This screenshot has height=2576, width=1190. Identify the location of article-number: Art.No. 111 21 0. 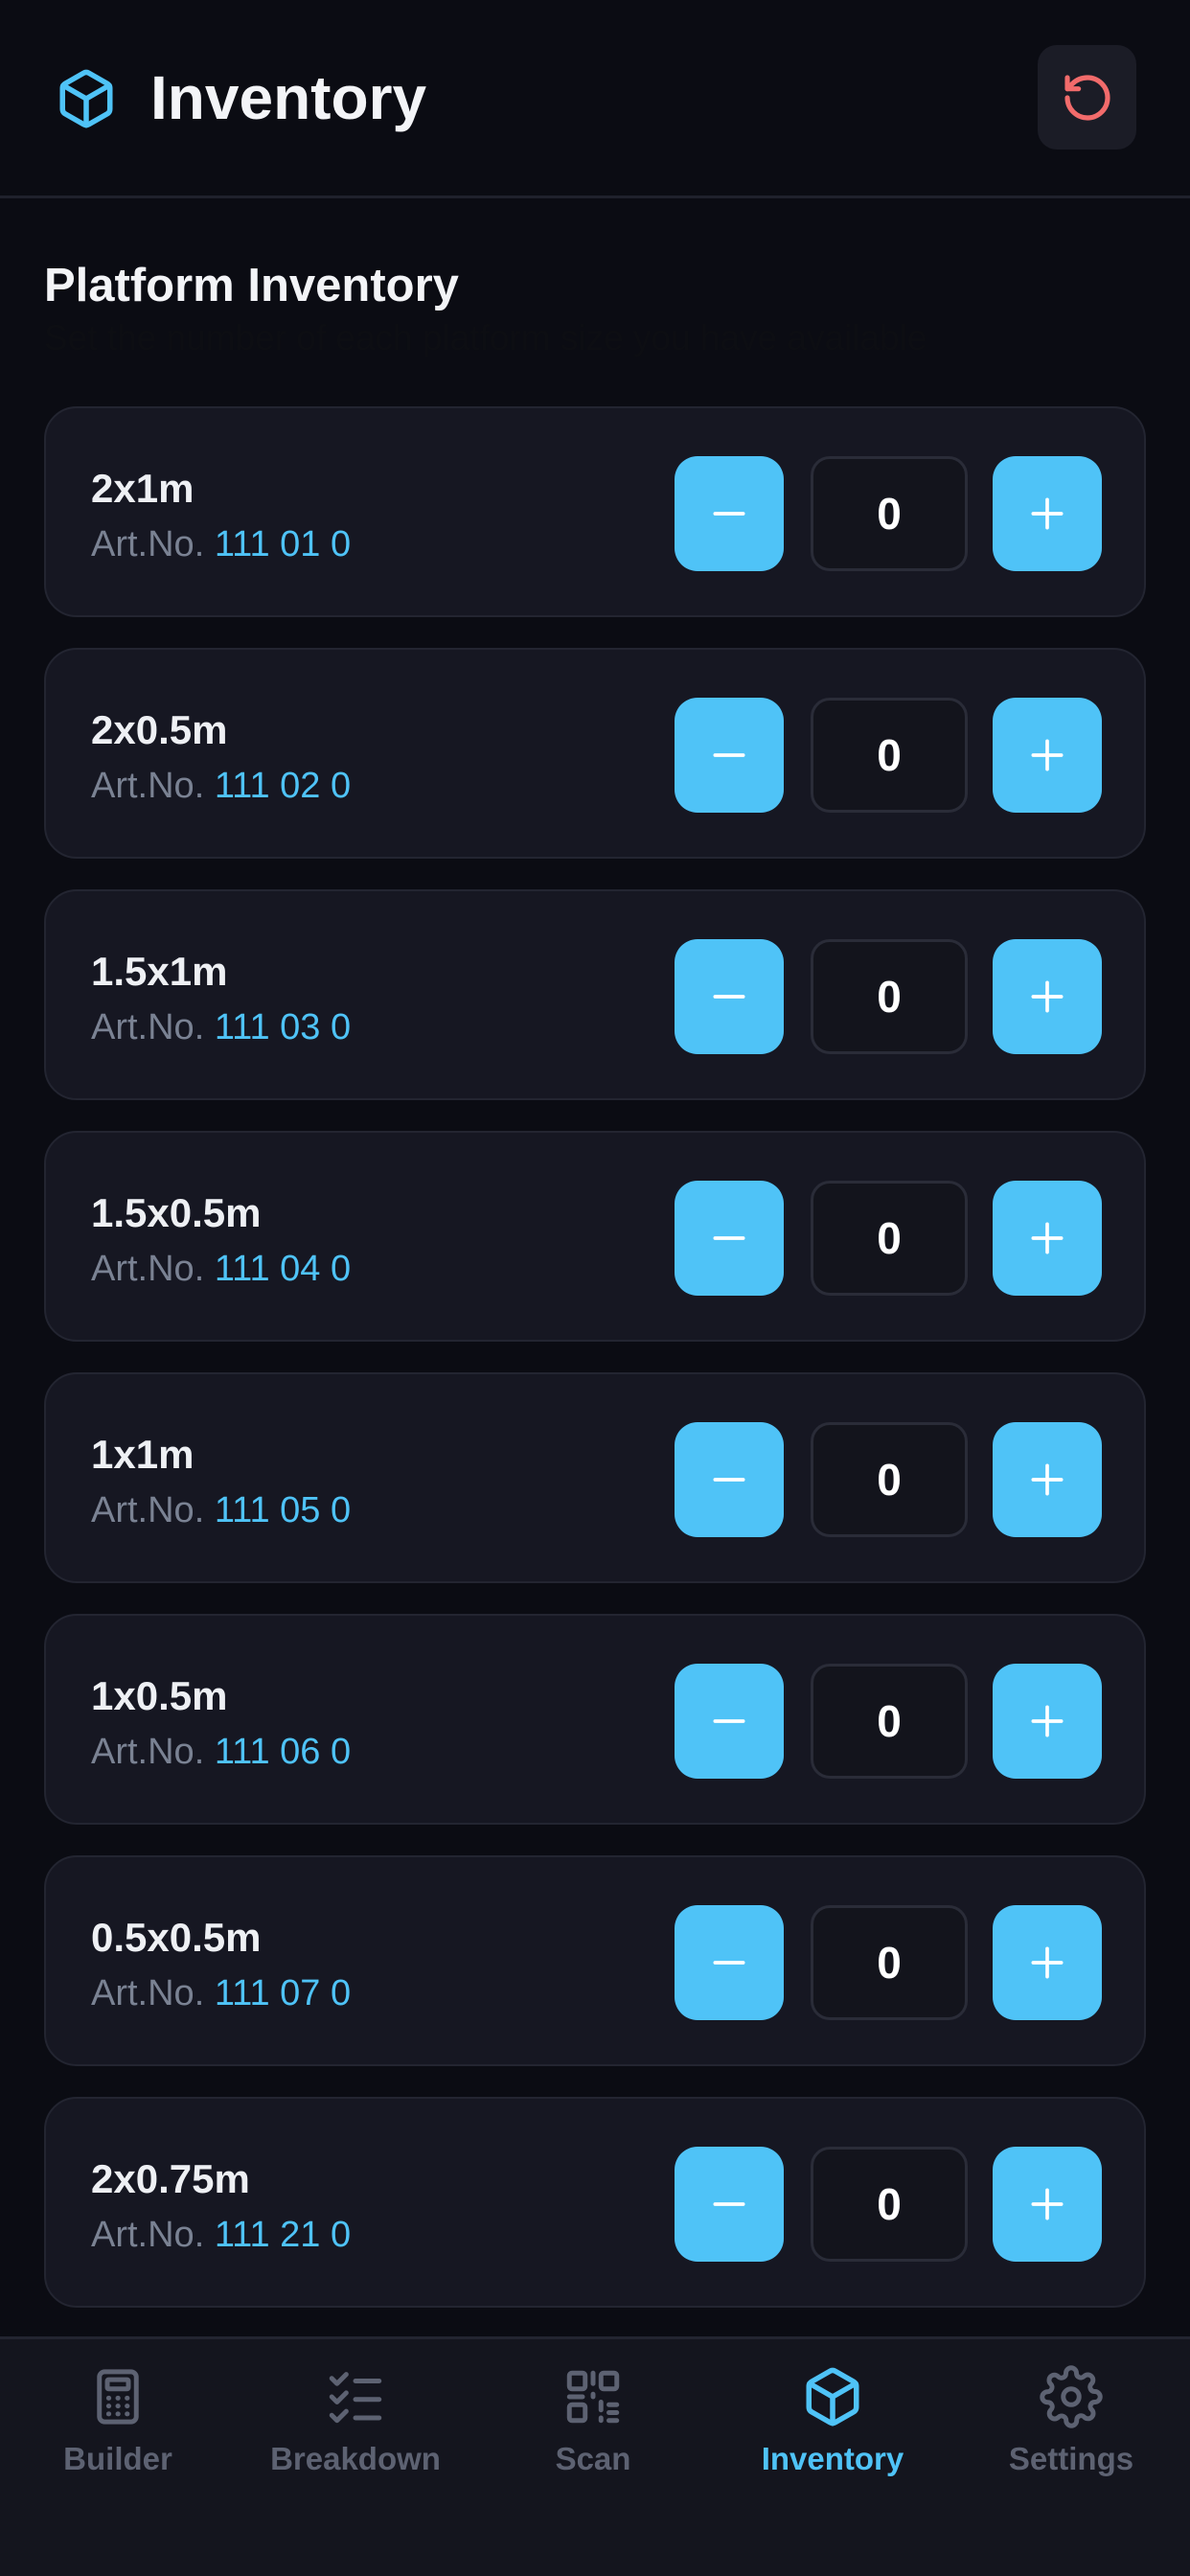
(221, 2235).